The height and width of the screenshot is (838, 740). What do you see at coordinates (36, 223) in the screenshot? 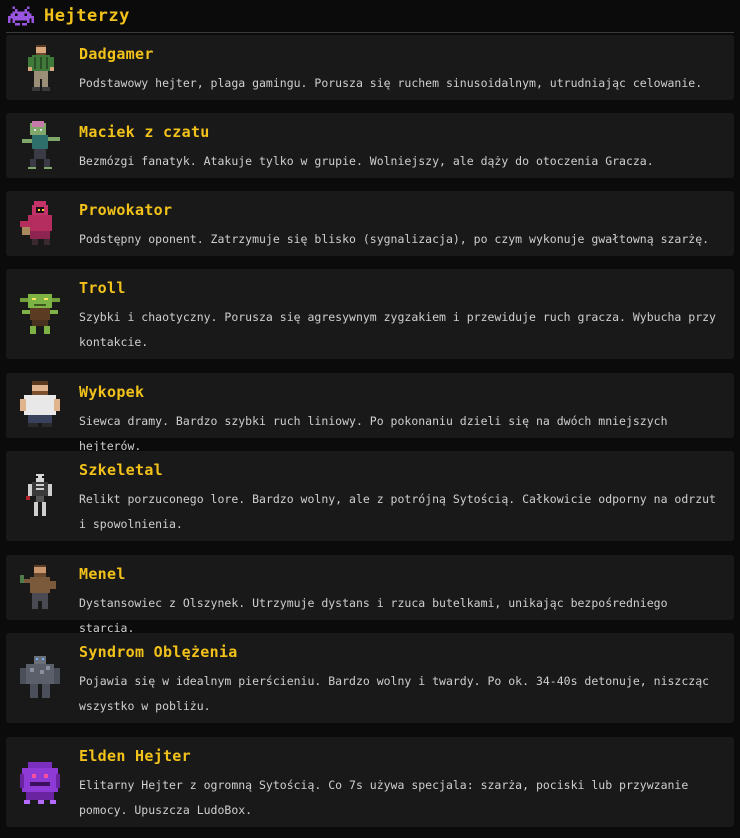
I see `hooded-figure-sprite-icon` at bounding box center [36, 223].